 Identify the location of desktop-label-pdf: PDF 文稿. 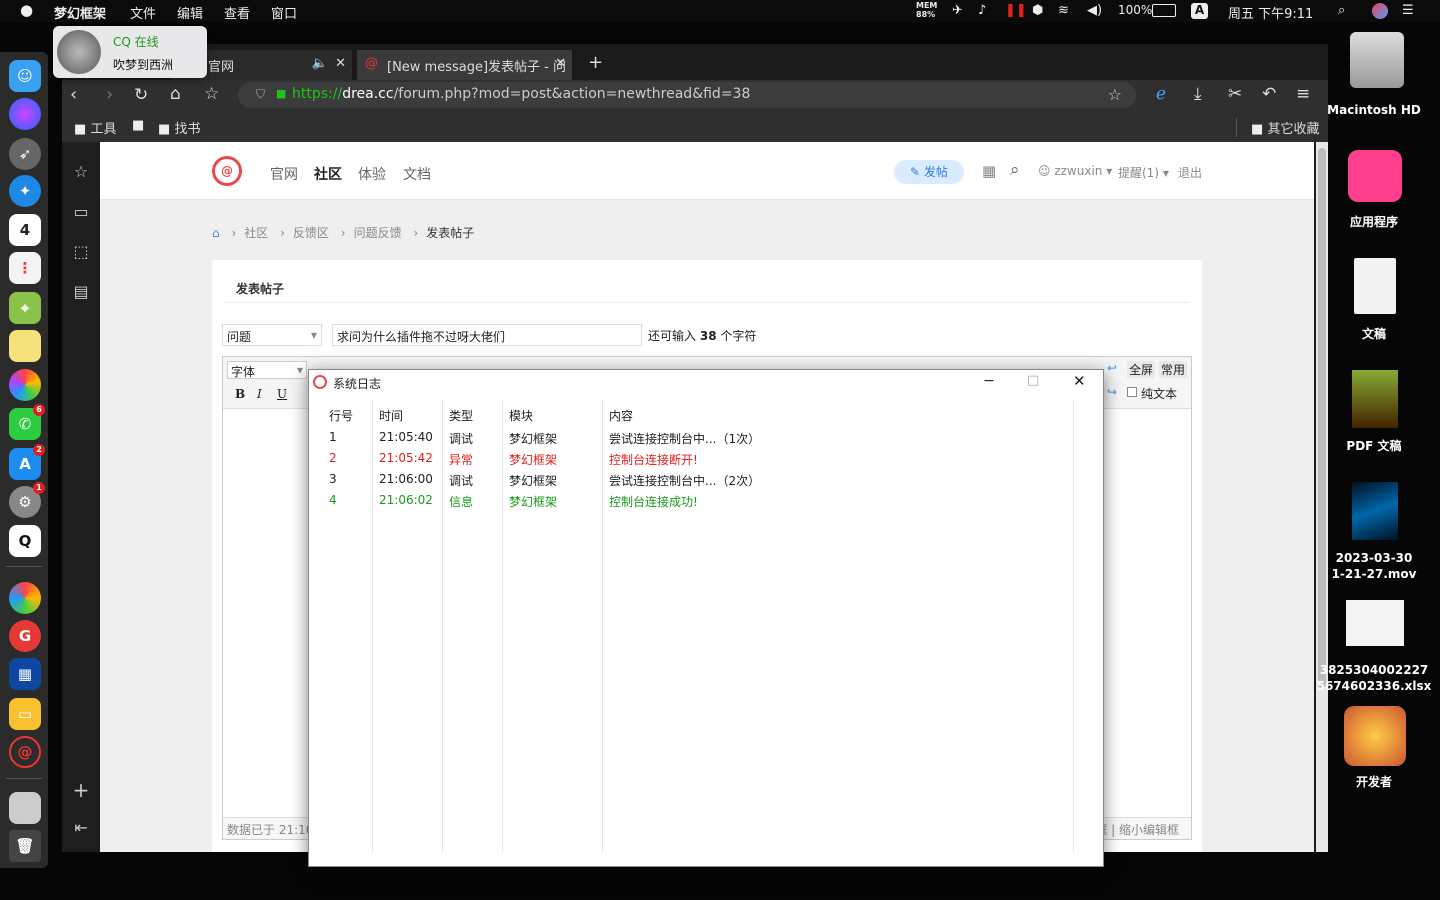
(1374, 446).